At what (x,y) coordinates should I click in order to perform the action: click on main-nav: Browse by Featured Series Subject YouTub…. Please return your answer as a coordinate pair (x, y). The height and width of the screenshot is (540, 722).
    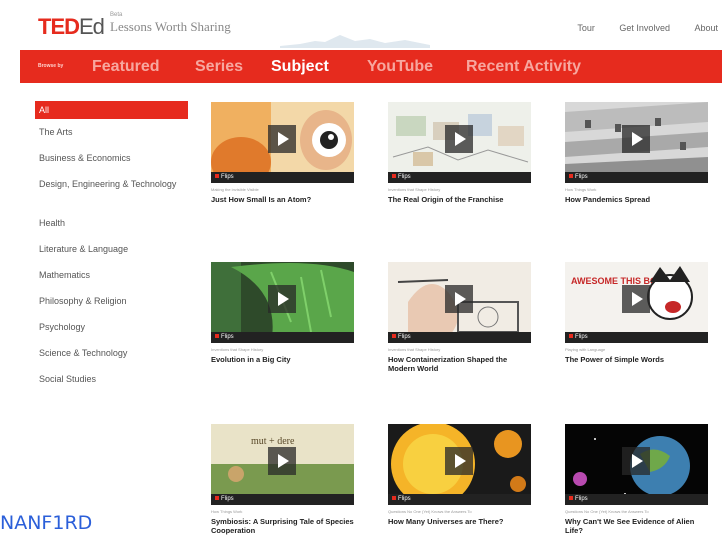
    Looking at the image, I should click on (371, 66).